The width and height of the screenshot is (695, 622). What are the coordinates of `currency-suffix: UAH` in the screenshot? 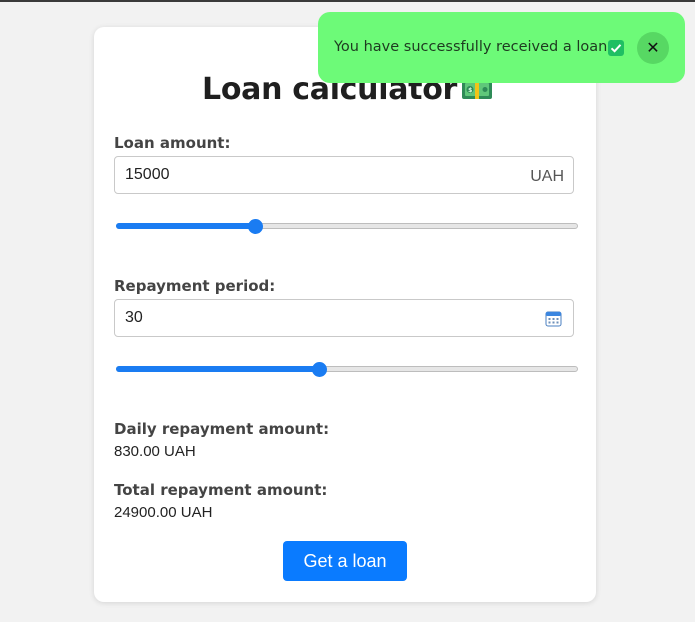 It's located at (547, 176).